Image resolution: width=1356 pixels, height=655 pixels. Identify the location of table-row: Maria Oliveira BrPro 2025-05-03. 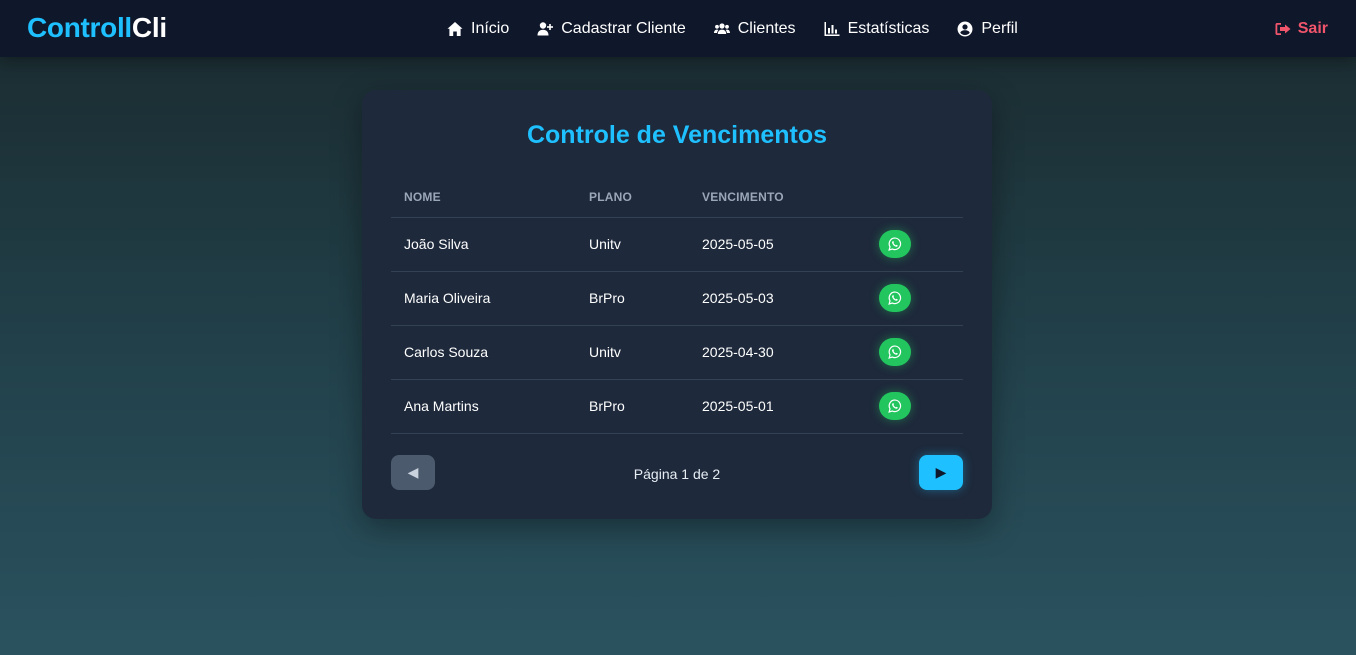
(677, 298).